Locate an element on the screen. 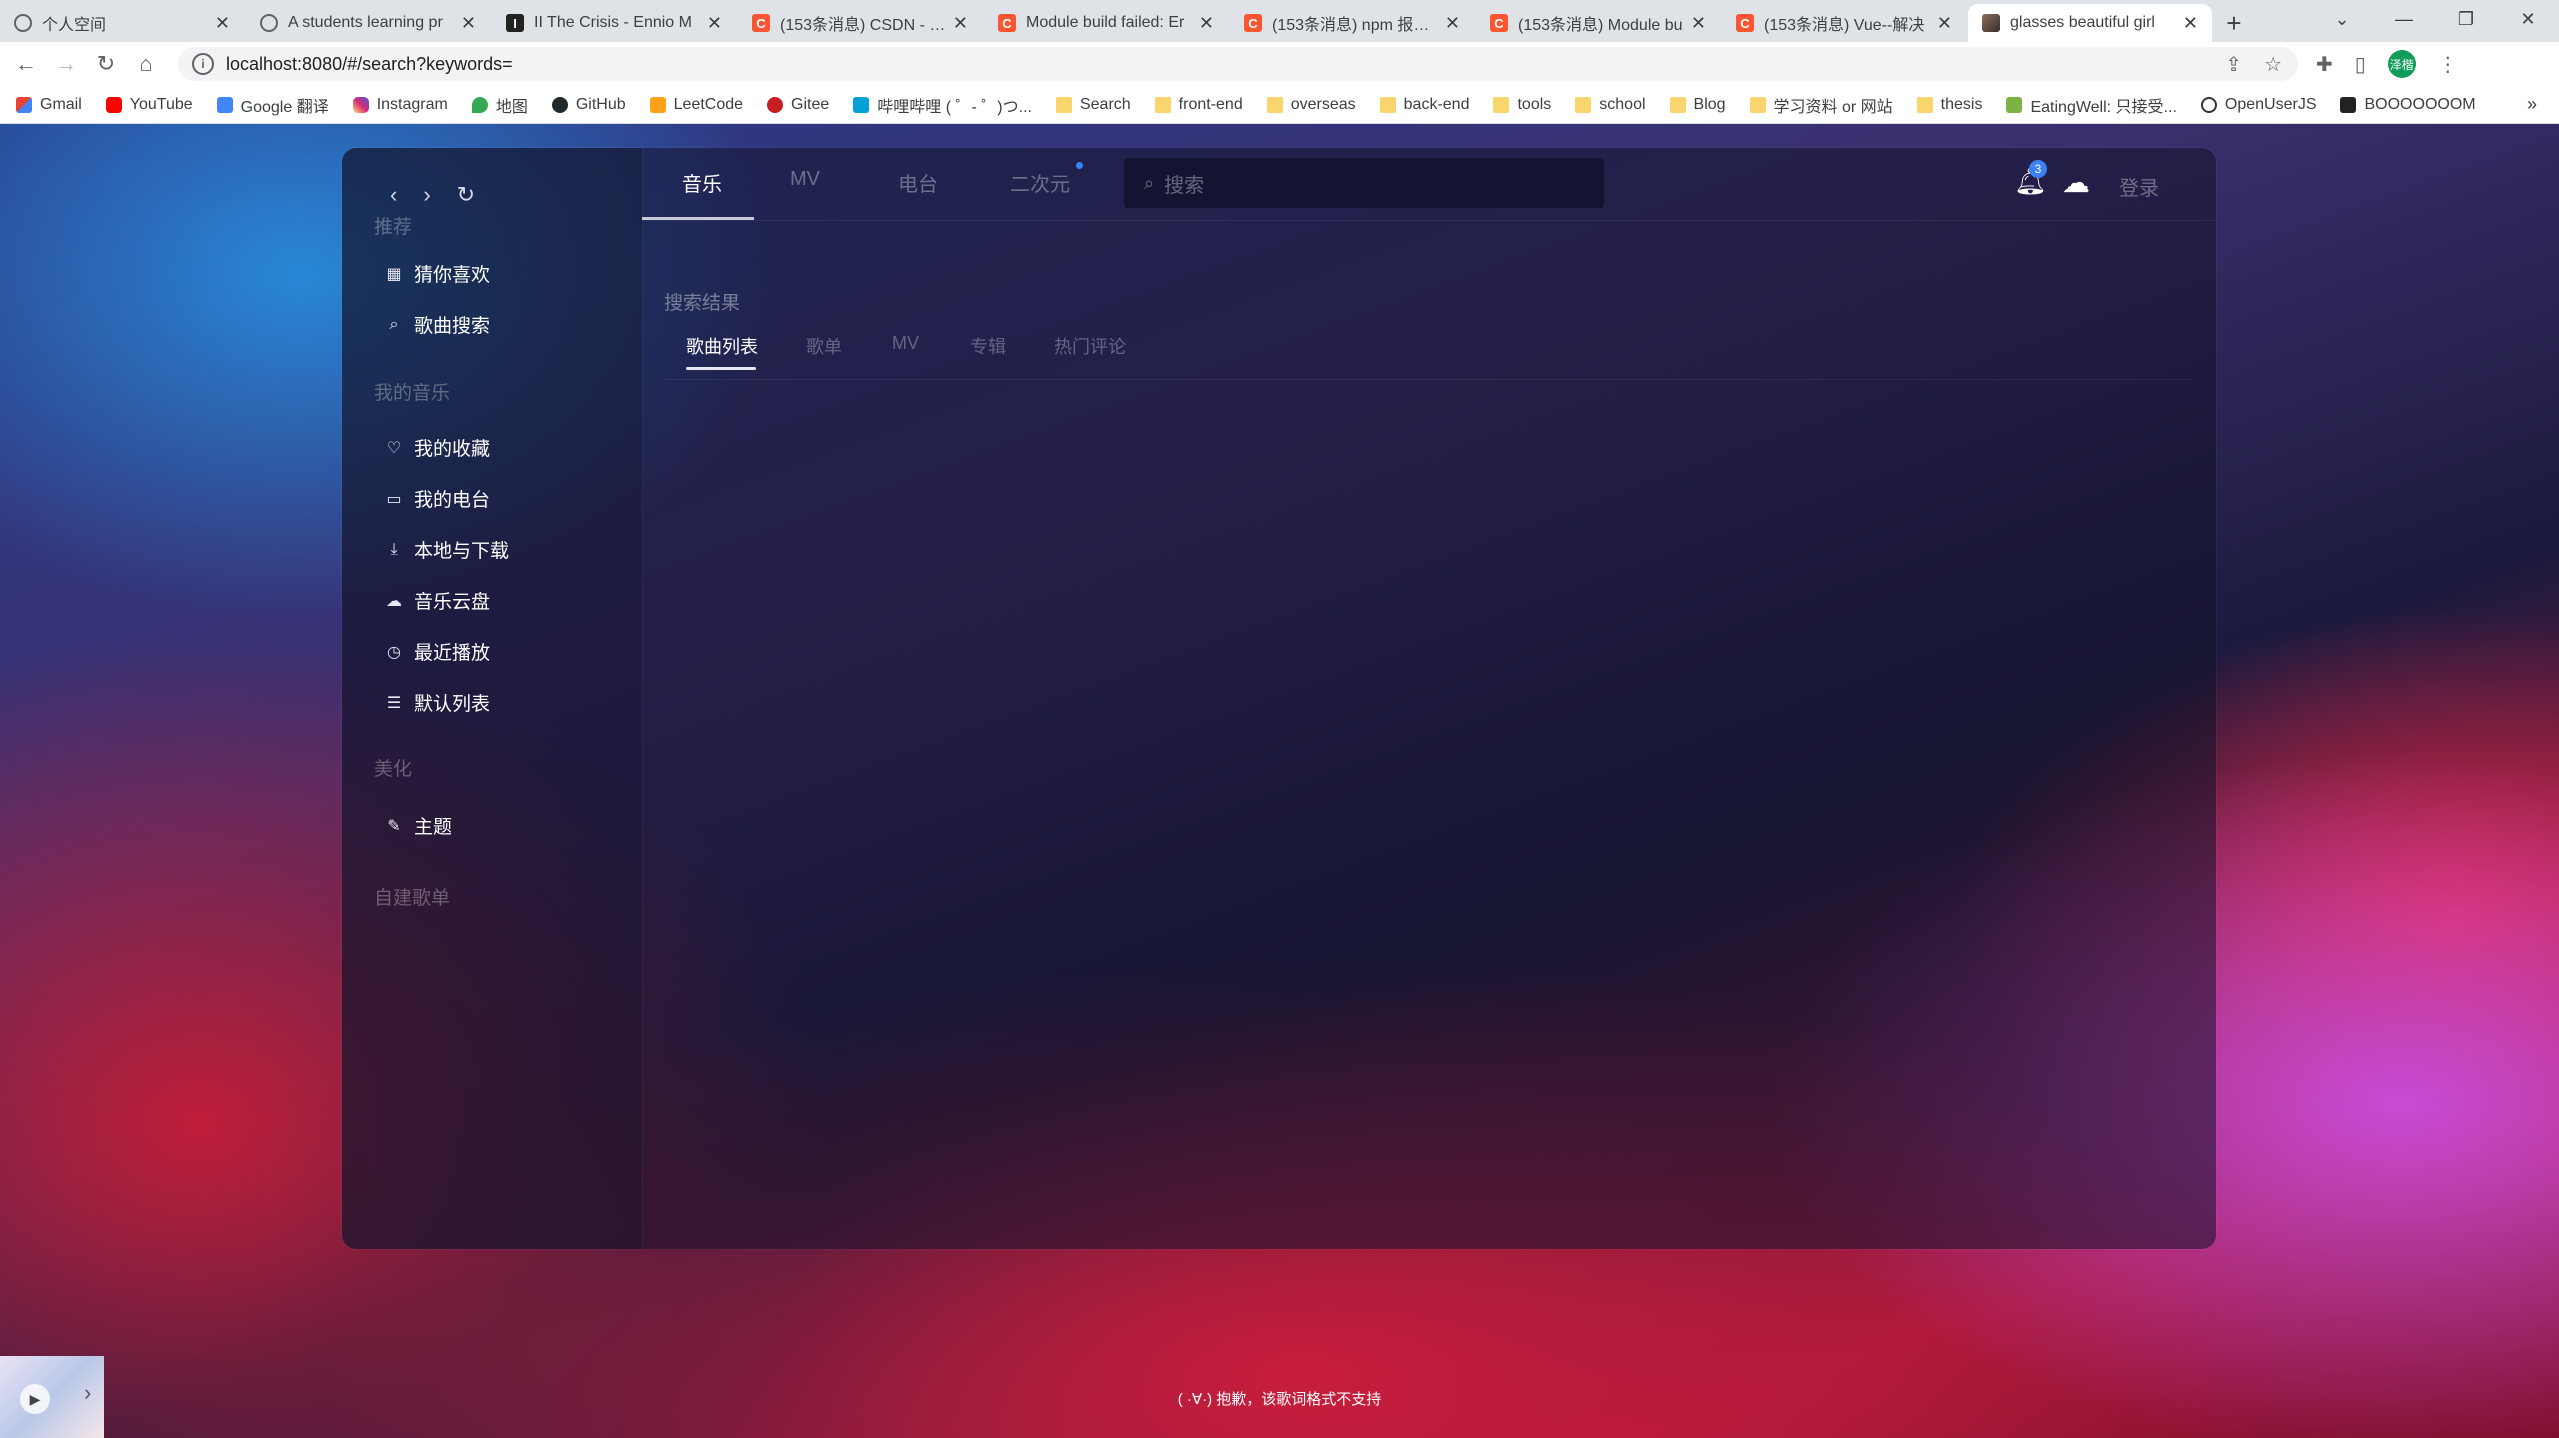  bookmark-folder: tools is located at coordinates (1522, 105).